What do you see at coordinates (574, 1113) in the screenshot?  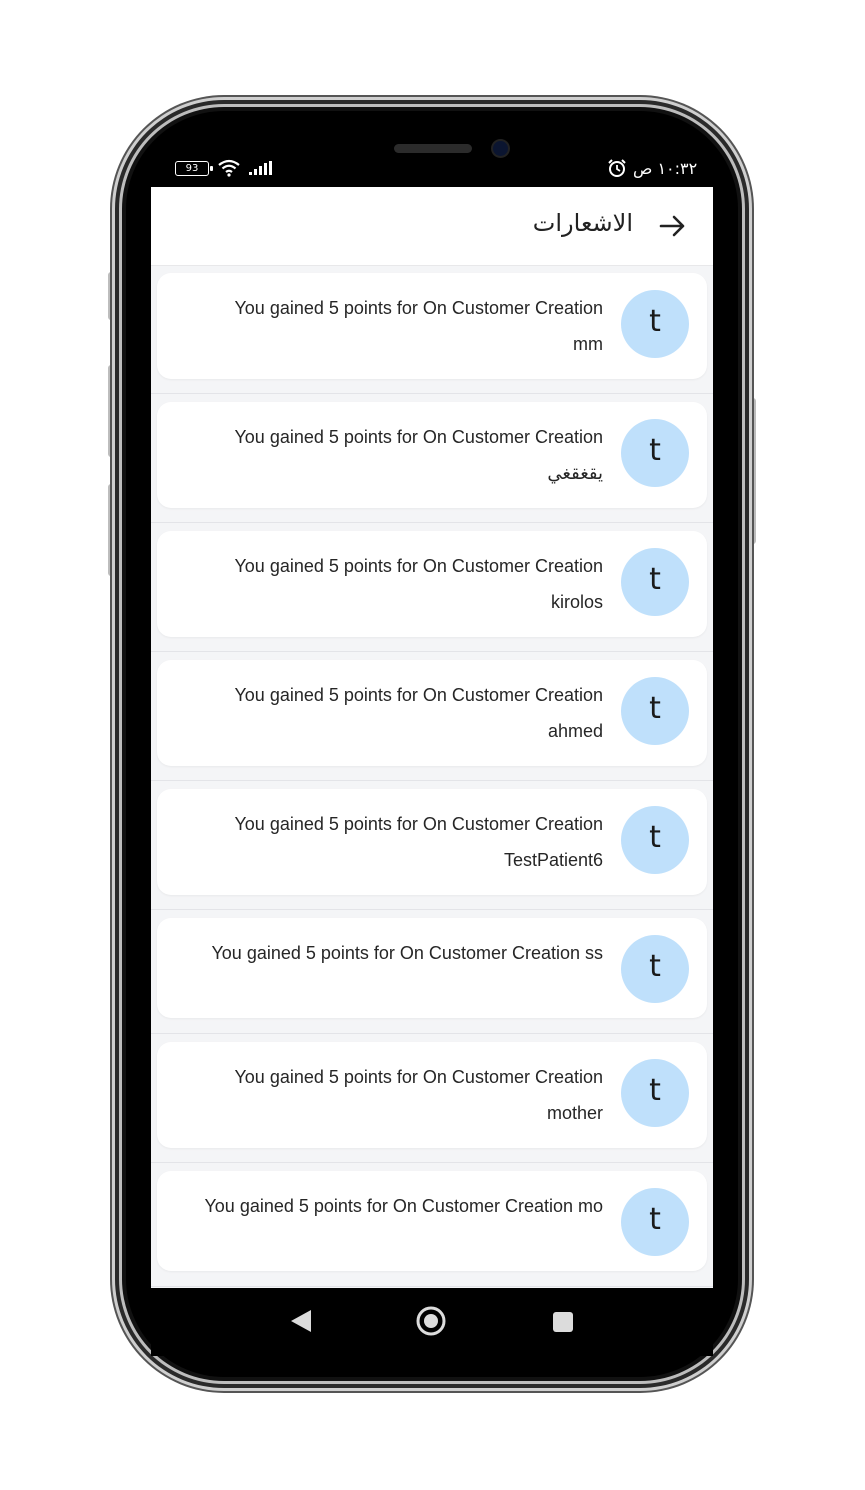 I see `notification-line2: mother` at bounding box center [574, 1113].